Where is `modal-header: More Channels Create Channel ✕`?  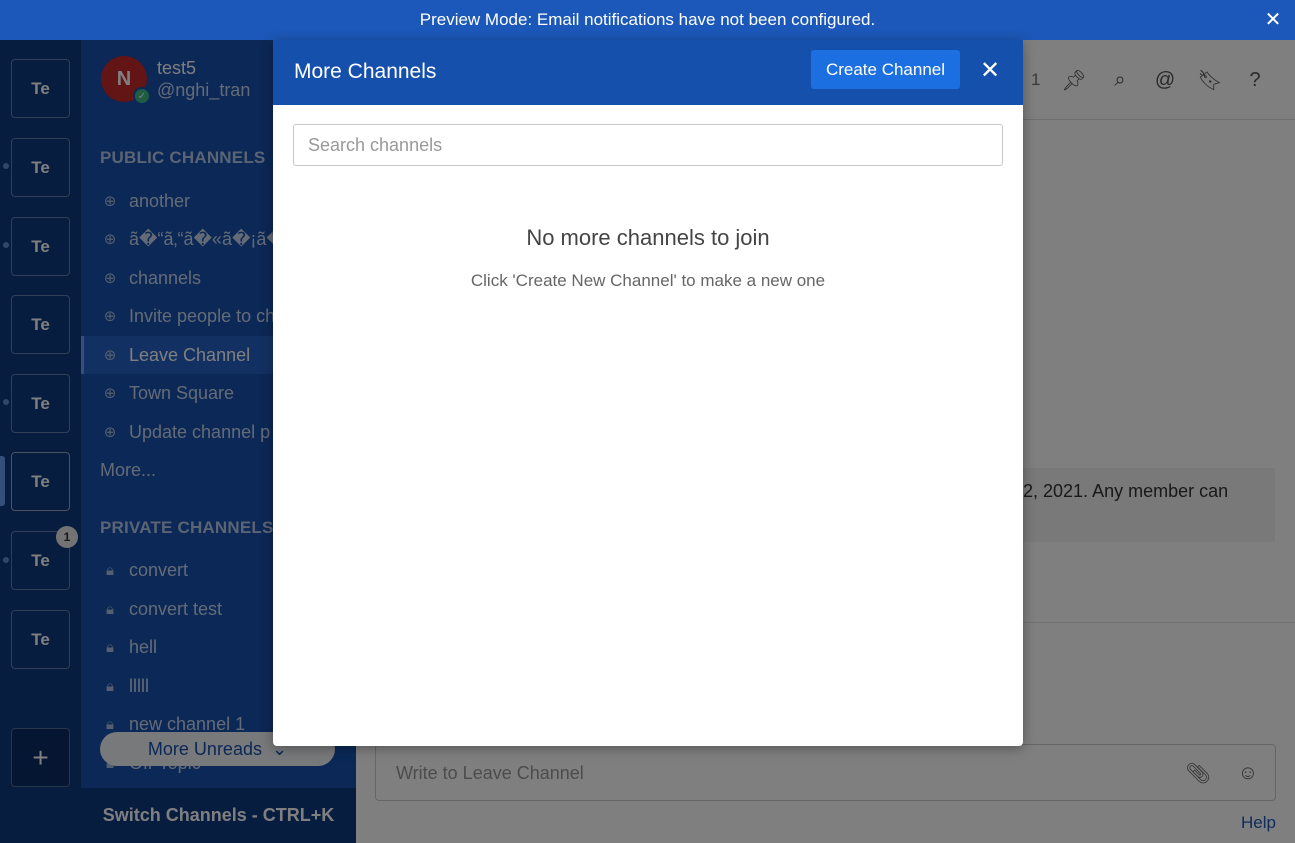
modal-header: More Channels Create Channel ✕ is located at coordinates (648, 72).